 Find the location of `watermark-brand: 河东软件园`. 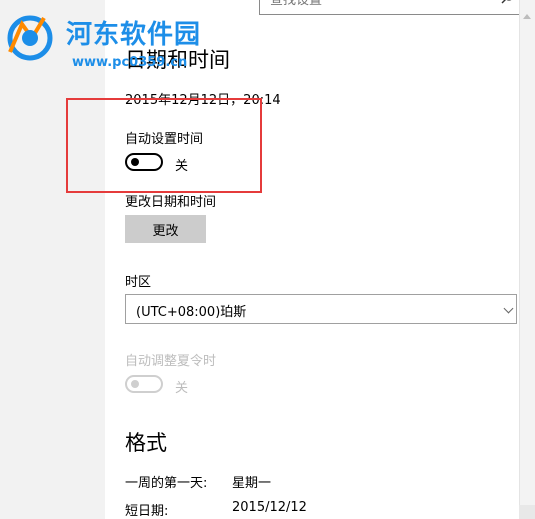

watermark-brand: 河东软件园 is located at coordinates (134, 35).